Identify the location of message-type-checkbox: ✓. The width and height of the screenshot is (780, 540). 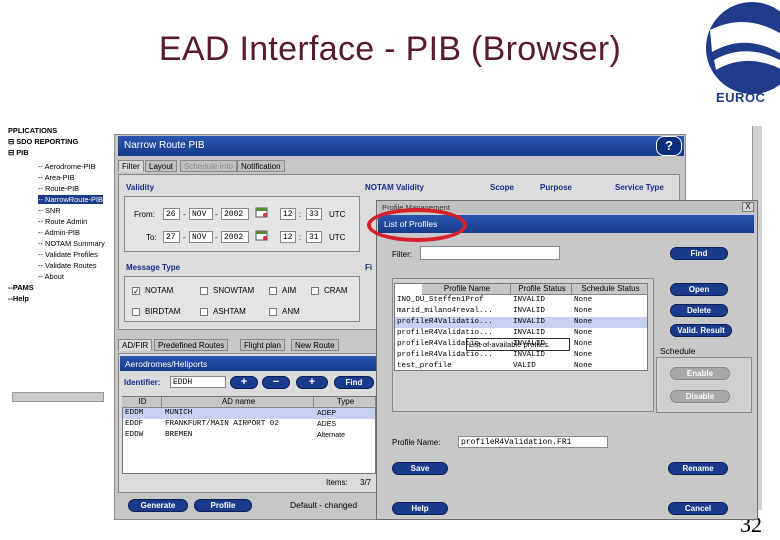
(136, 291).